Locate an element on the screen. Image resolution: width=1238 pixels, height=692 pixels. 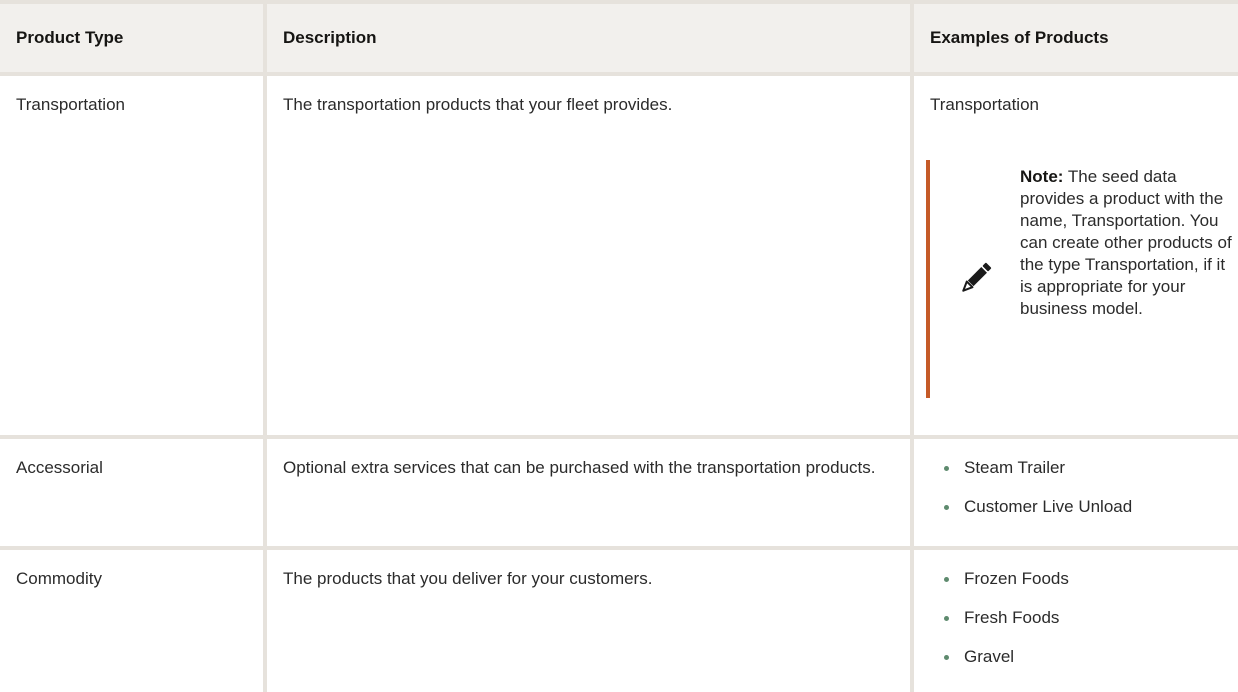
list-item: Frozen Foods is located at coordinates (1078, 579).